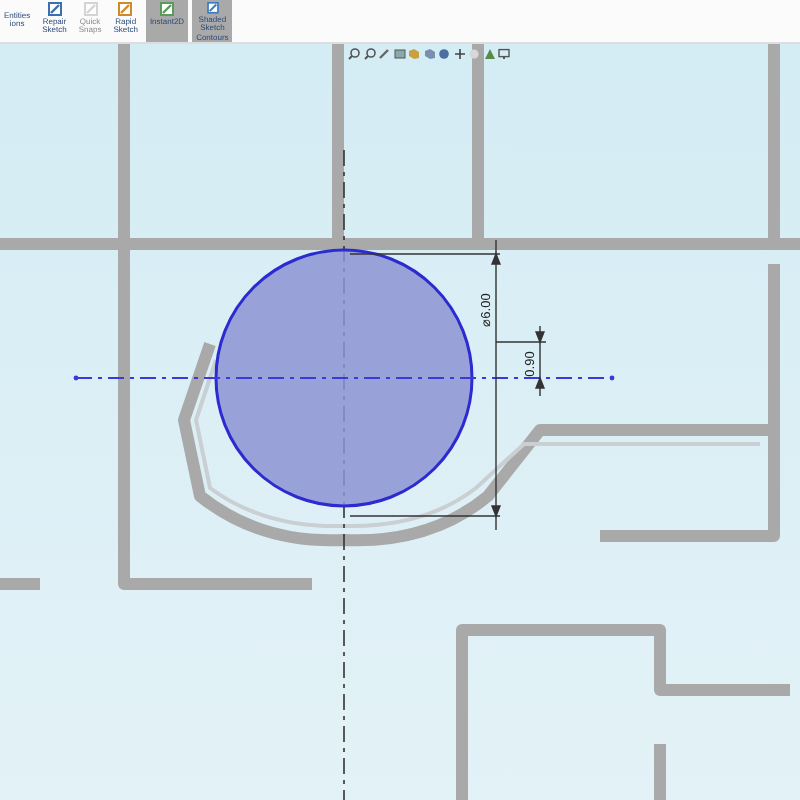 This screenshot has width=800, height=800. What do you see at coordinates (399, 54) in the screenshot?
I see `box-icon` at bounding box center [399, 54].